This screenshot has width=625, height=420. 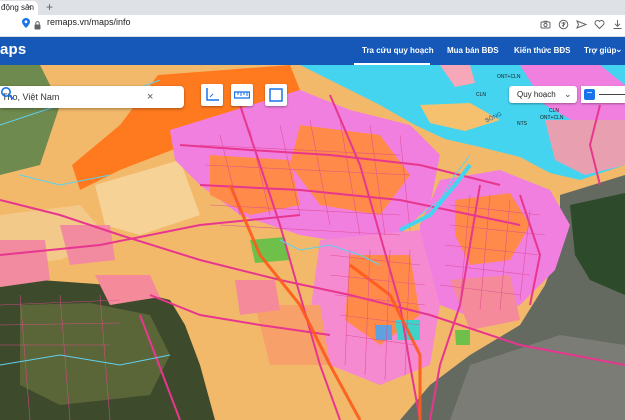 I want to click on send-icon, so click(x=581, y=24).